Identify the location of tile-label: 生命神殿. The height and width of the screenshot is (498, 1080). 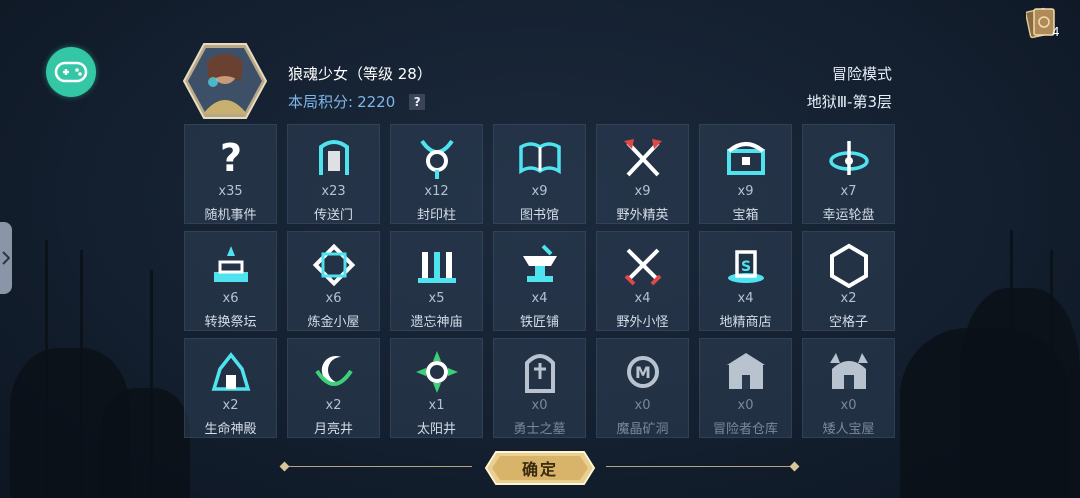
(230, 429).